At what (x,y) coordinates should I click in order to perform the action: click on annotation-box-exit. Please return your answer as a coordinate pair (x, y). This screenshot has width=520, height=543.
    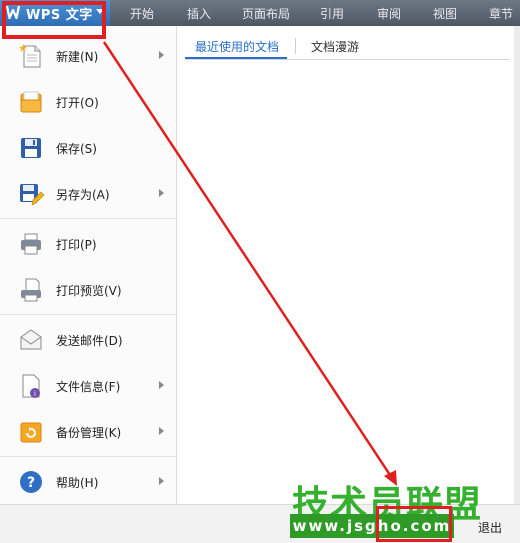
    Looking at the image, I should click on (414, 524).